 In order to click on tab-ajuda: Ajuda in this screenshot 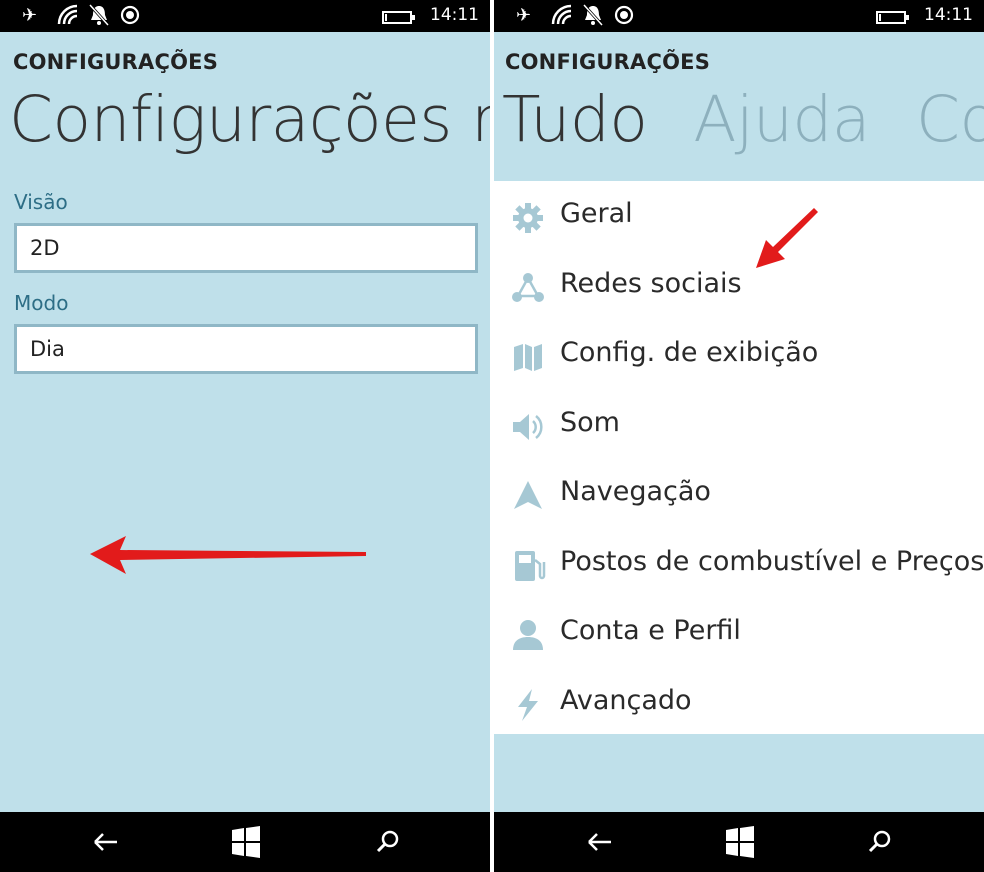, I will do `click(781, 119)`.